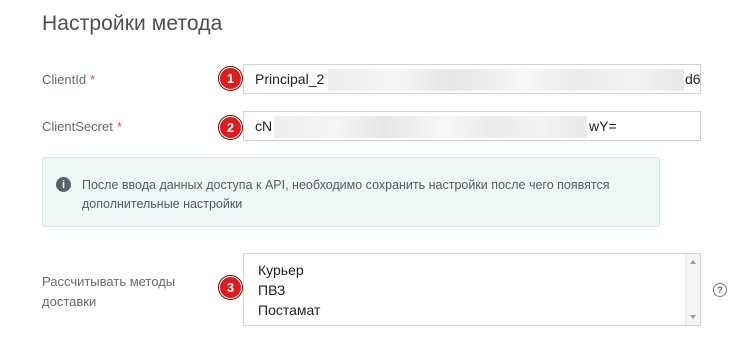  I want to click on client-secret-label: ClientSecret *, so click(82, 126).